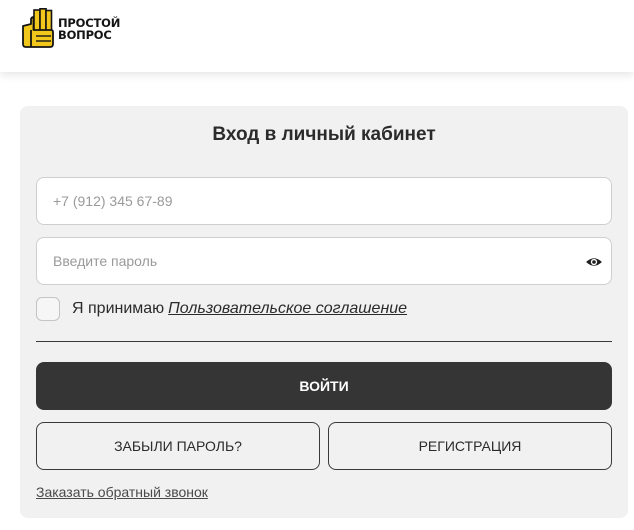 This screenshot has height=530, width=634. Describe the element at coordinates (118, 308) in the screenshot. I see `agreement-text: Я принимаю` at that location.